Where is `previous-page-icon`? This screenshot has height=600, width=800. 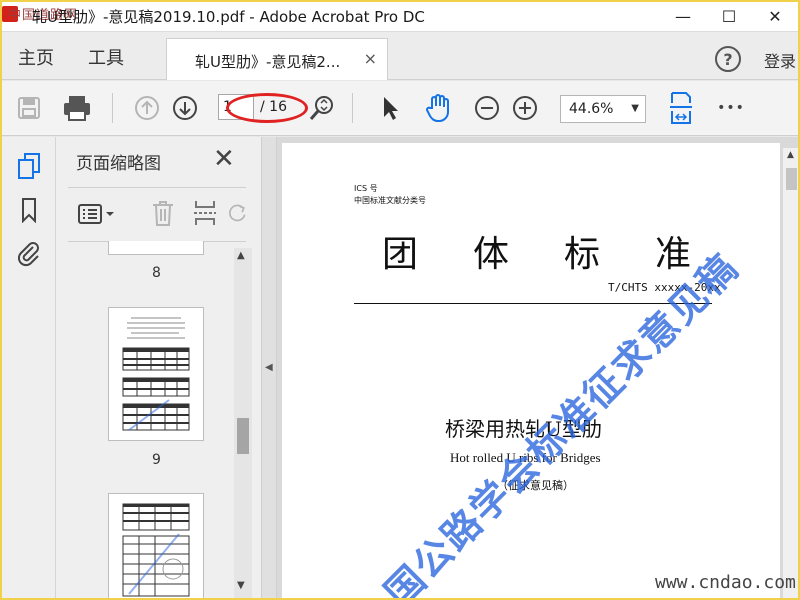
previous-page-icon is located at coordinates (147, 108).